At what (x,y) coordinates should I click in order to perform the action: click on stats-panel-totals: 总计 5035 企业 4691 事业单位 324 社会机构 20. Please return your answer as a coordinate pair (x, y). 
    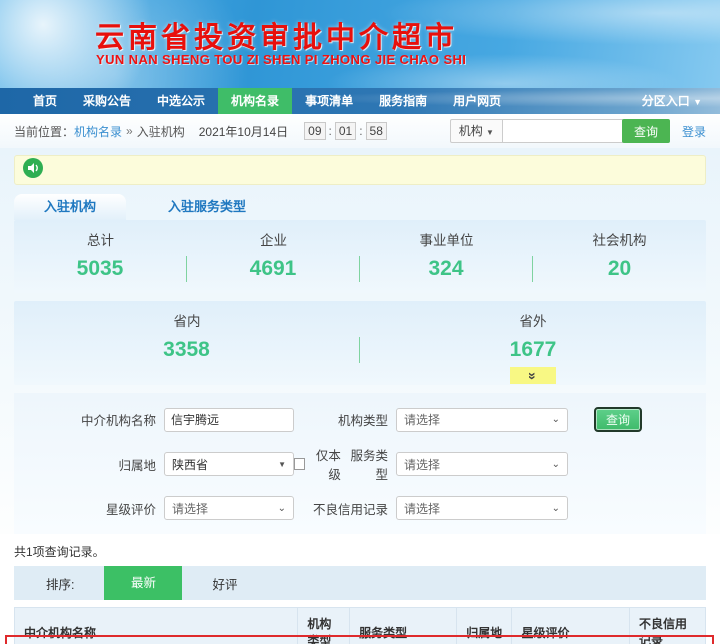
    Looking at the image, I should click on (360, 256).